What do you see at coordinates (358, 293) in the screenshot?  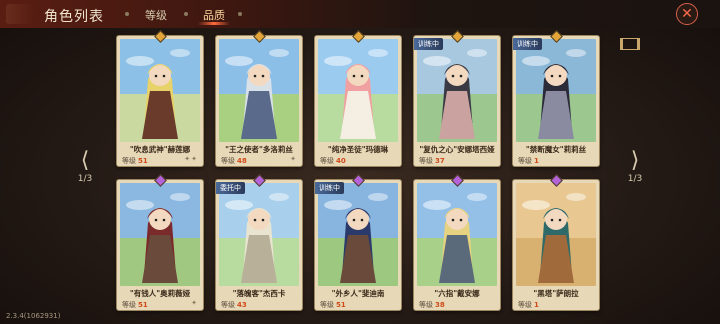 I see `character-name: "外乡人"斐迪南` at bounding box center [358, 293].